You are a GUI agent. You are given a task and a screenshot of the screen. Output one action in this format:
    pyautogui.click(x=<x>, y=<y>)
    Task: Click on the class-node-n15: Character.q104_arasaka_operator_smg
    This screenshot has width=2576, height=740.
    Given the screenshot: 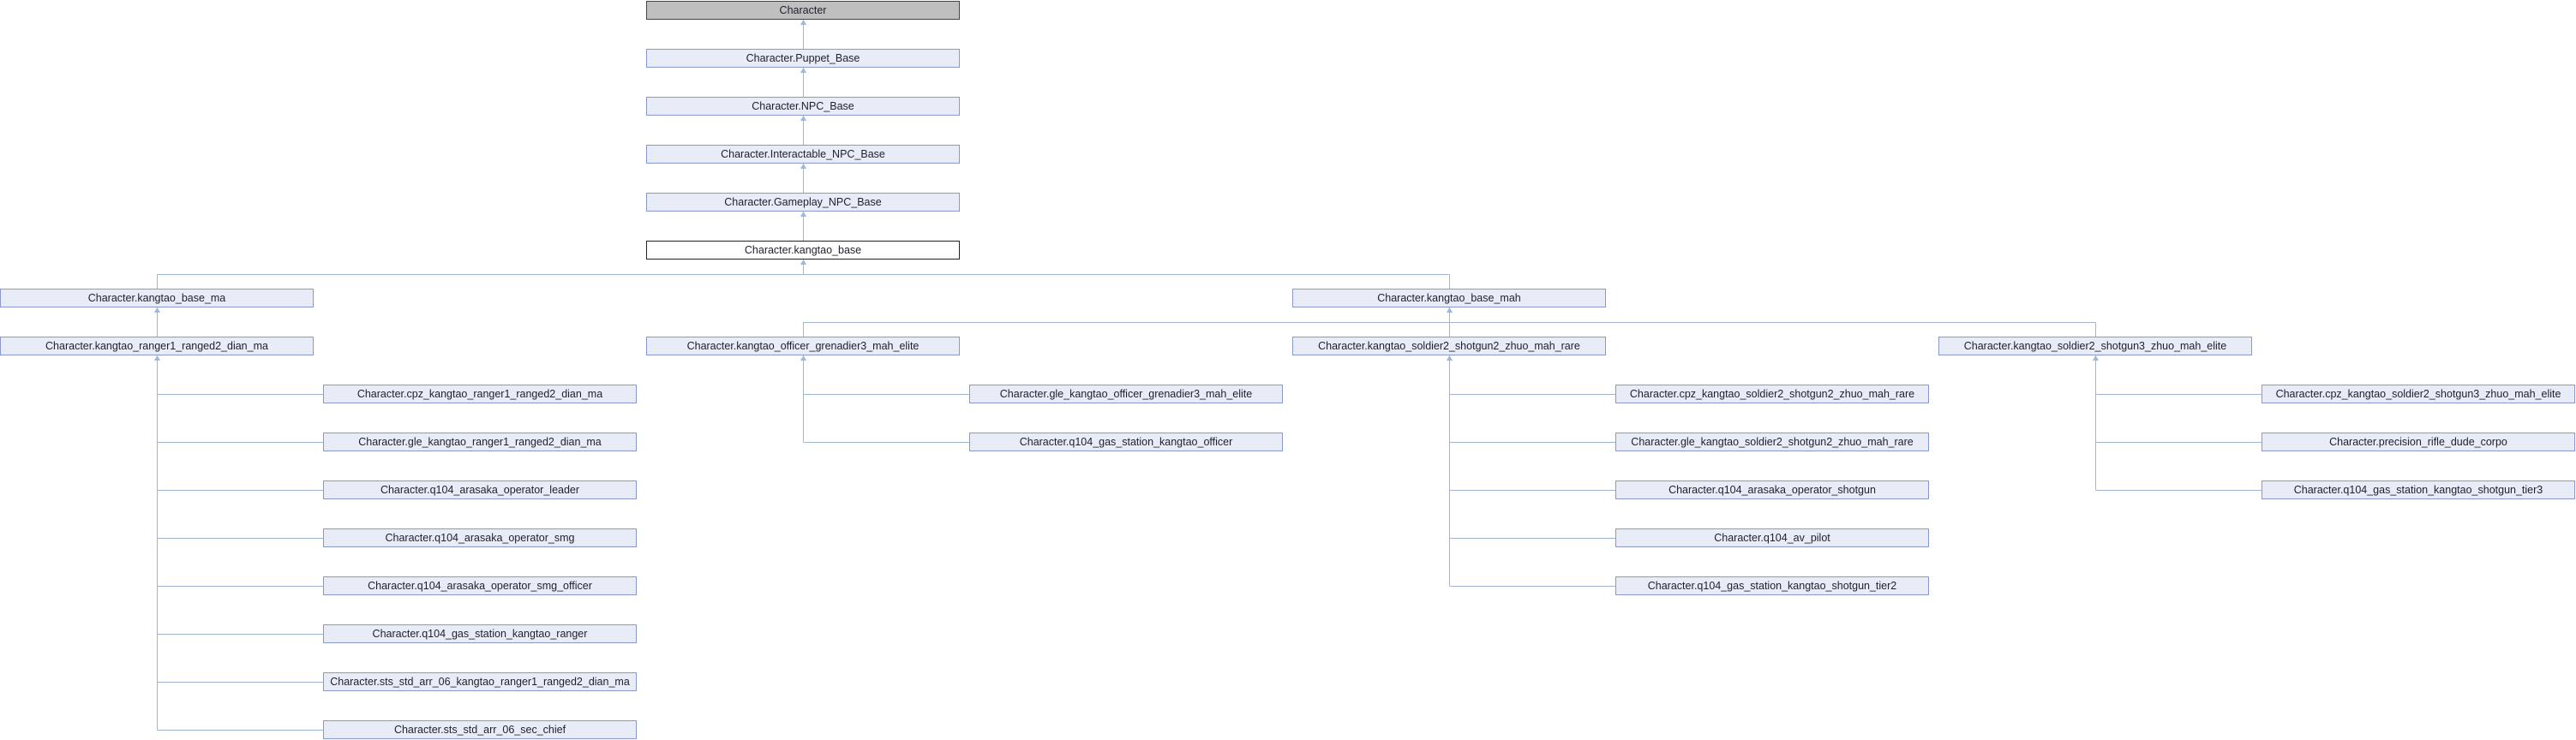 What is the action you would take?
    pyautogui.click(x=480, y=537)
    